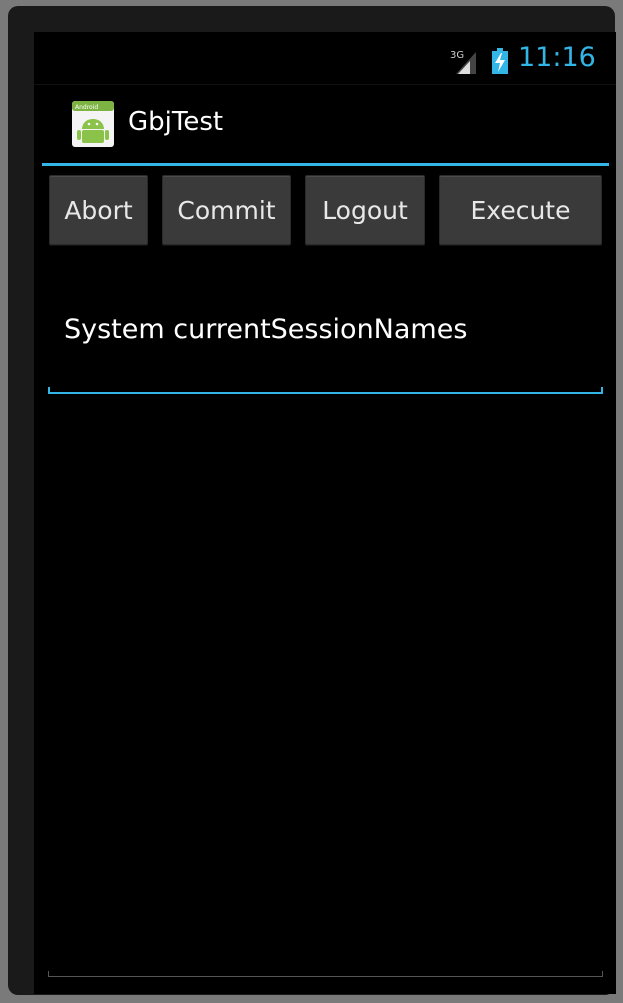 The image size is (623, 1003). What do you see at coordinates (325, 390) in the screenshot?
I see `command-input-underline` at bounding box center [325, 390].